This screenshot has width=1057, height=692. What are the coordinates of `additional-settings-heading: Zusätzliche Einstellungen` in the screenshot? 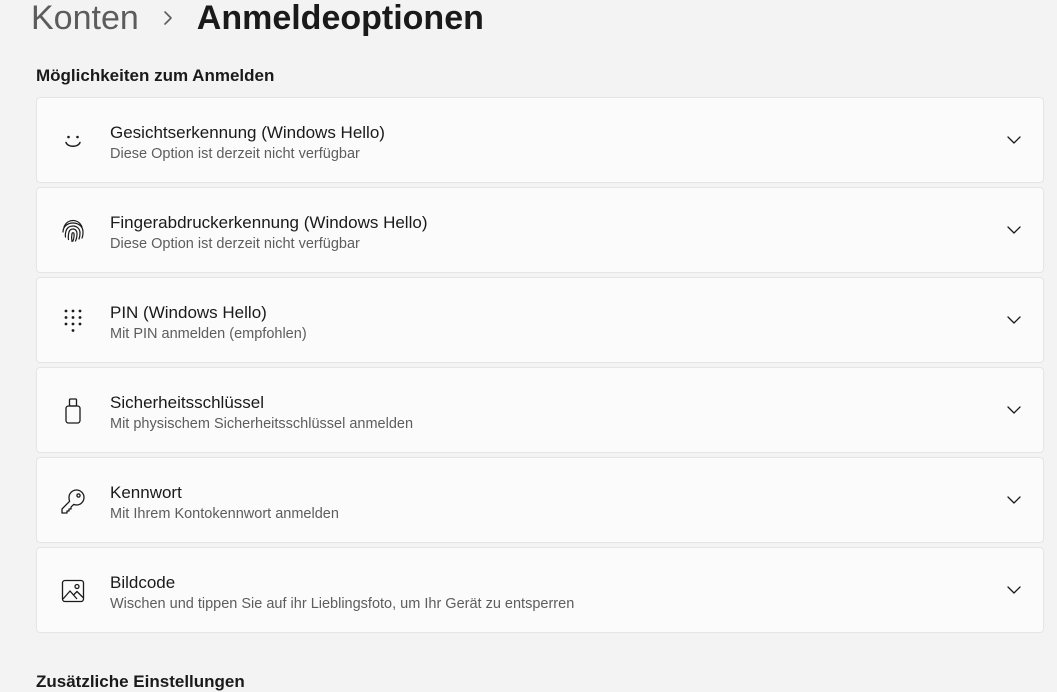 It's located at (140, 681).